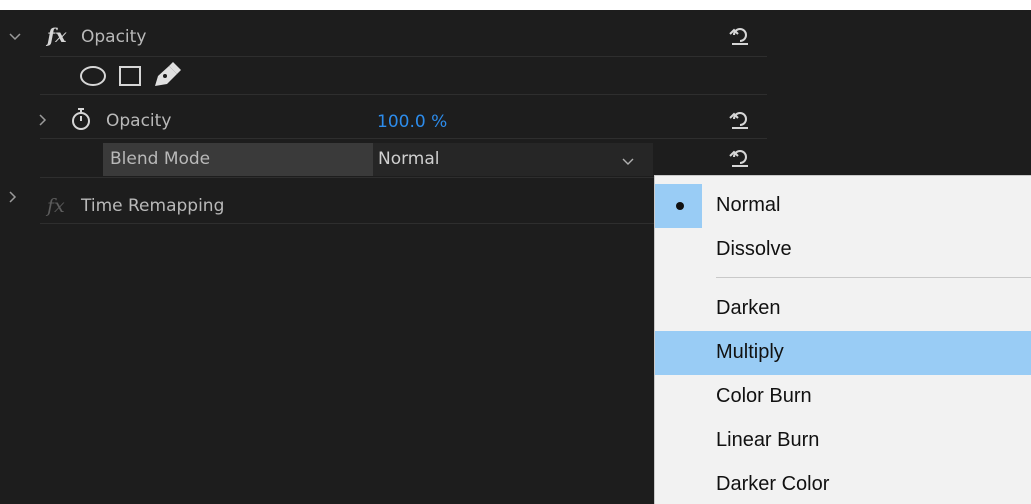 The image size is (1031, 504). I want to click on menu-item-normal: Normal, so click(843, 206).